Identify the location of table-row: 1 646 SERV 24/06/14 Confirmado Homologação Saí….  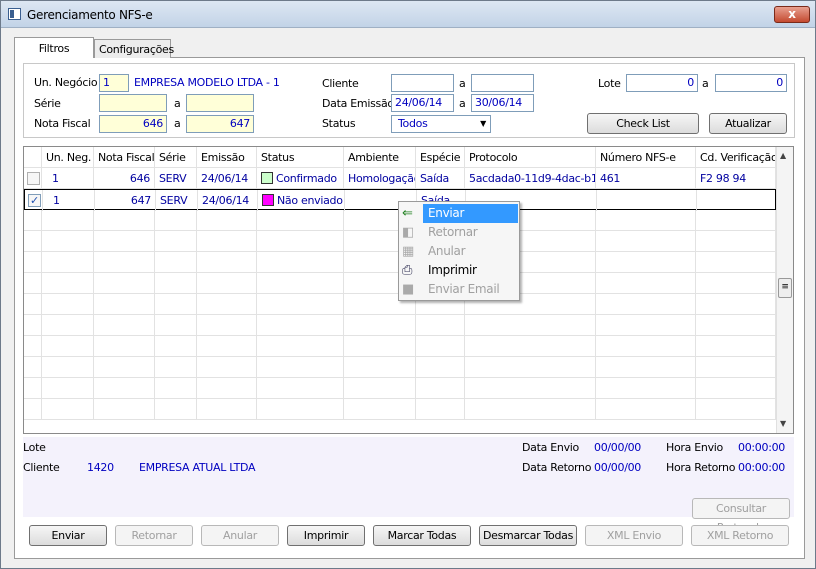
(400, 178).